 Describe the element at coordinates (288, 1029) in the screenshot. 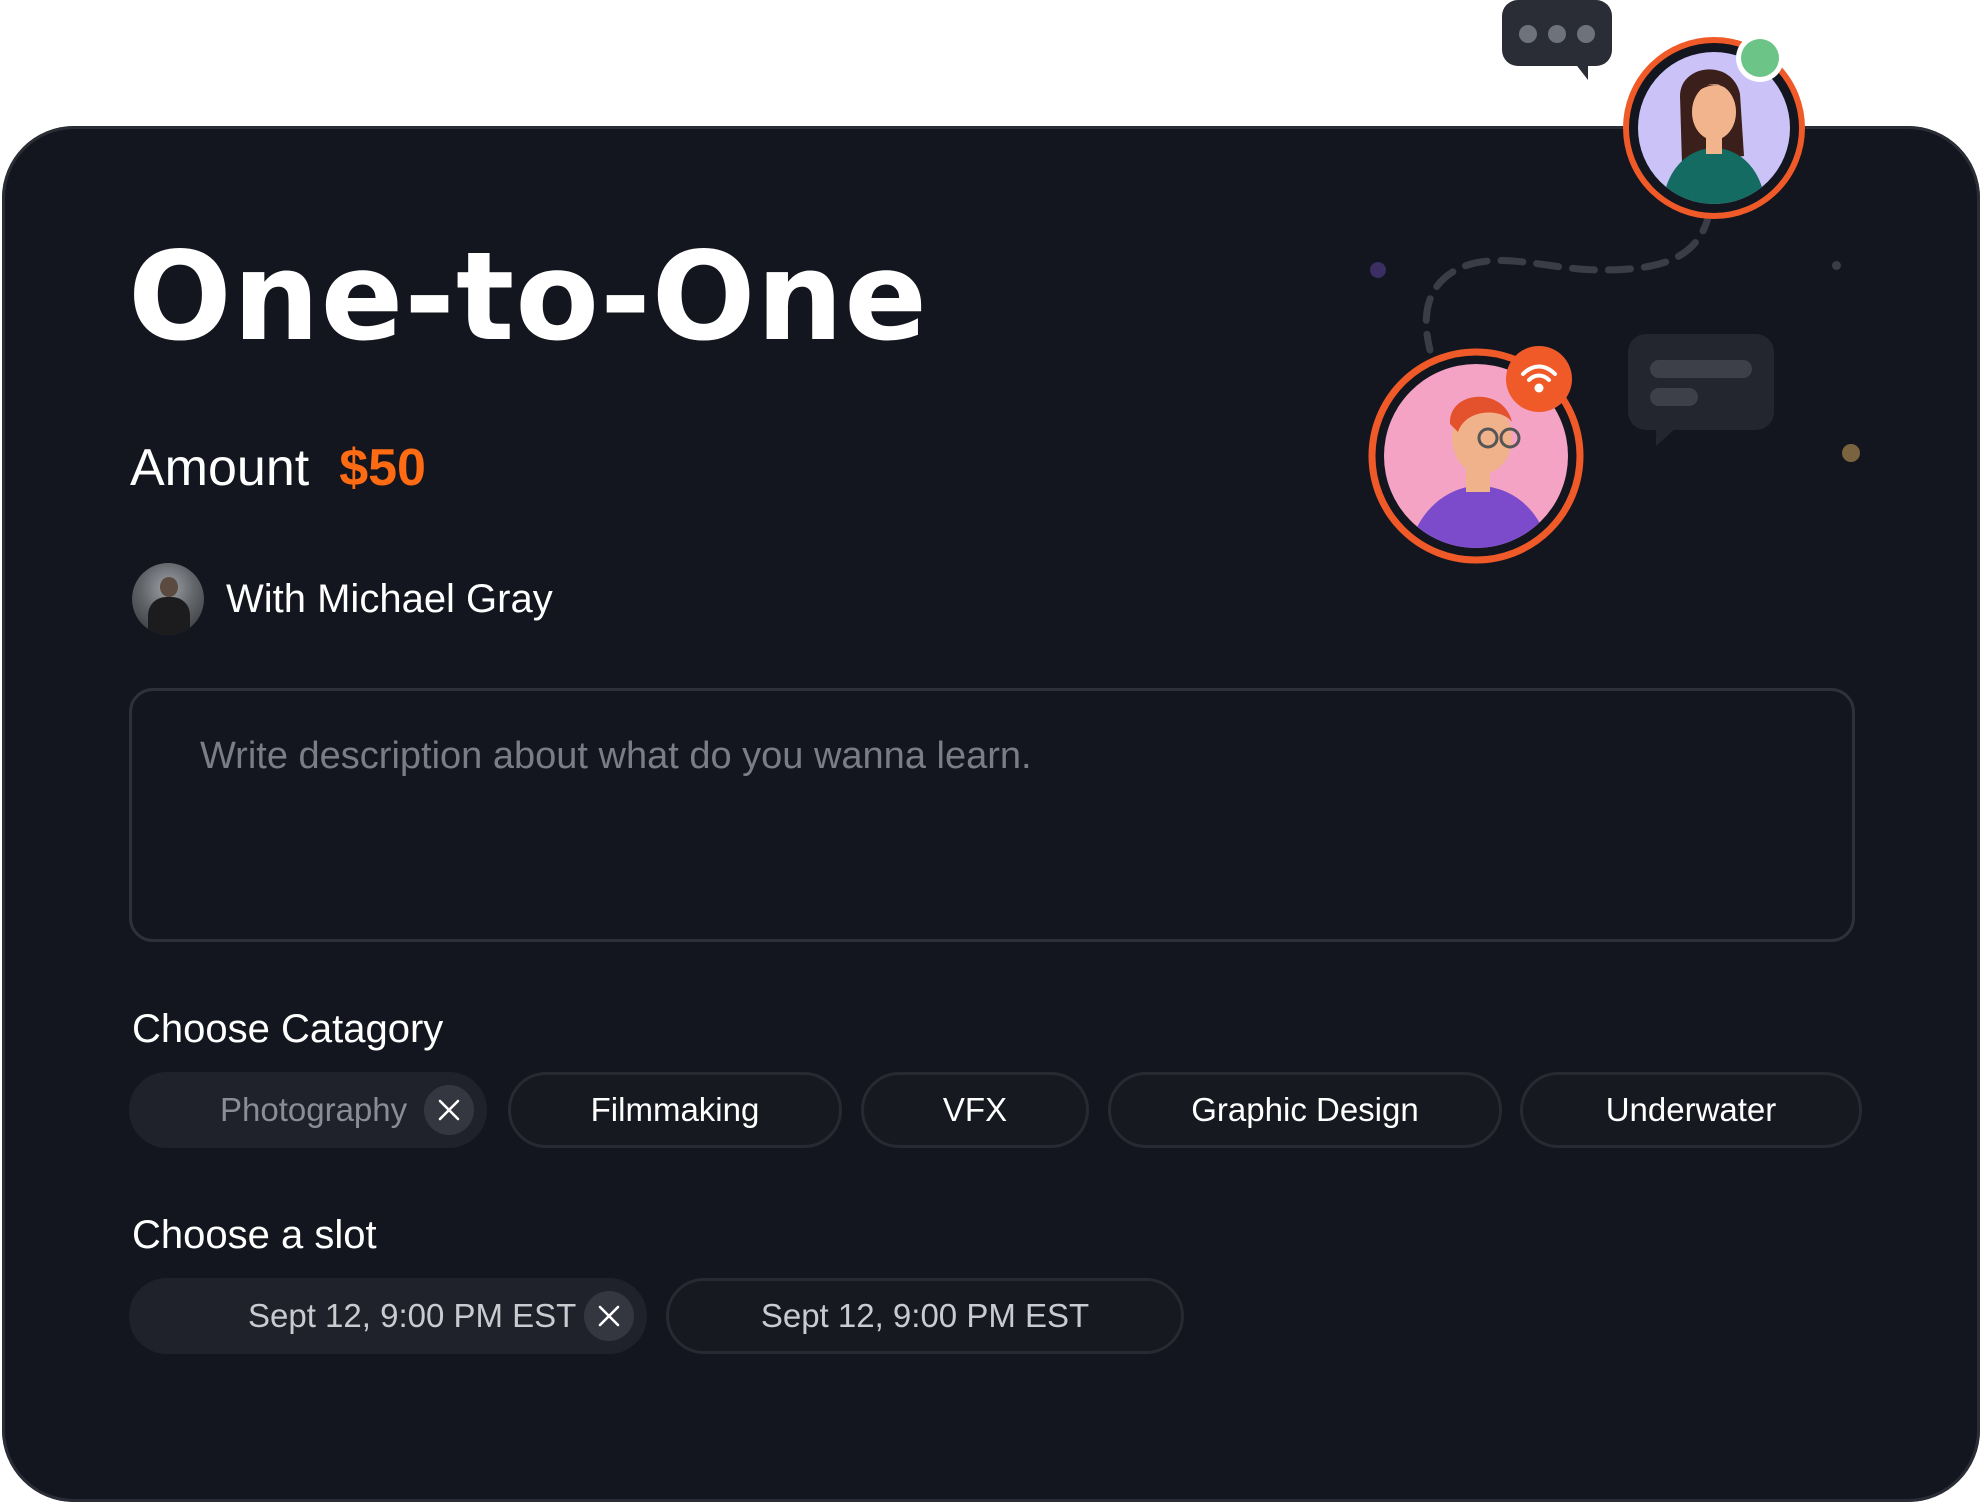

I see `category-heading: Choose Catagory` at that location.